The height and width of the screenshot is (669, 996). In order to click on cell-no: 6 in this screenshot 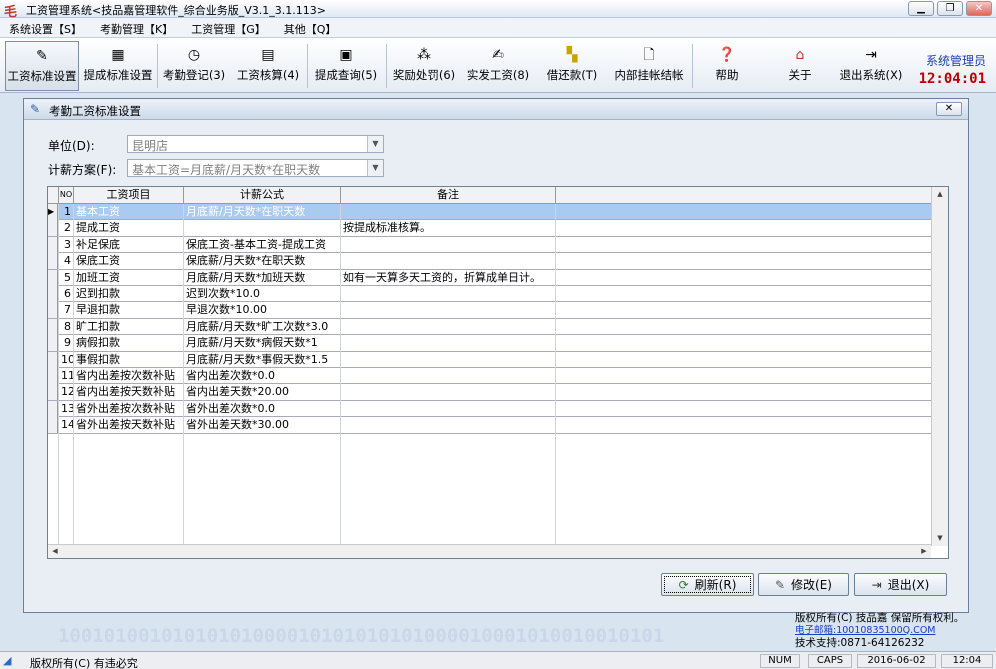, I will do `click(66, 294)`.